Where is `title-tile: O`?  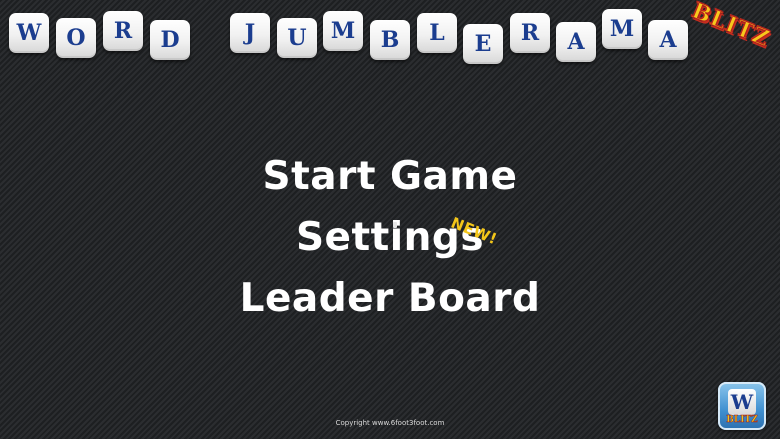 title-tile: O is located at coordinates (76, 38).